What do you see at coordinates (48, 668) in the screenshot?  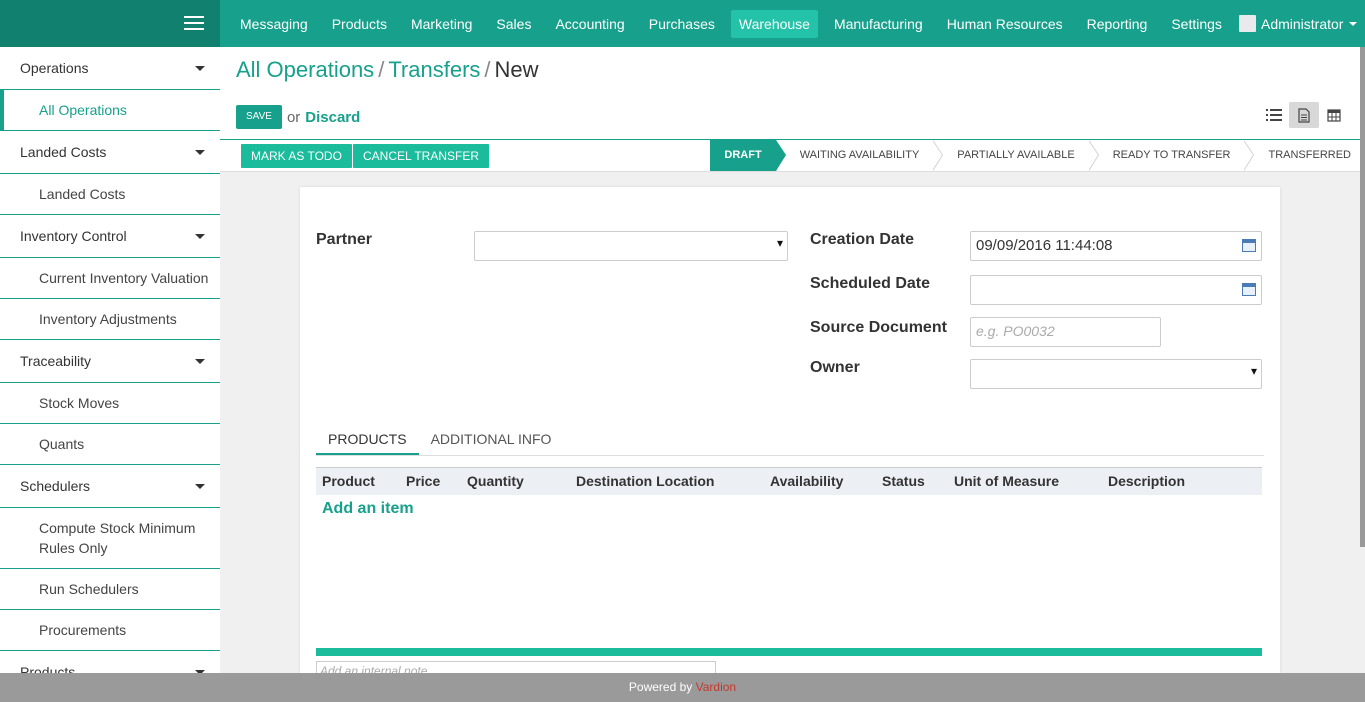 I see `sidebar-section-label: Products` at bounding box center [48, 668].